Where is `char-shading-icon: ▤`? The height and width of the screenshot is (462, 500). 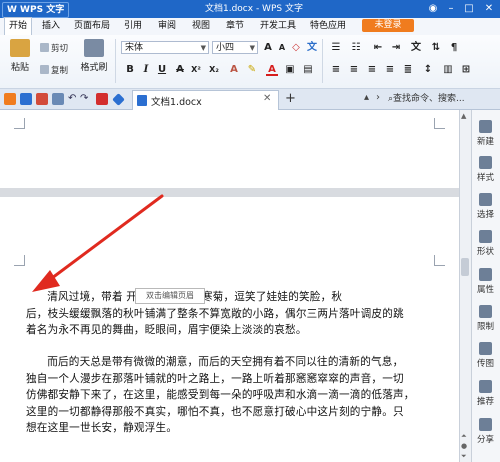 char-shading-icon: ▤ is located at coordinates (308, 70).